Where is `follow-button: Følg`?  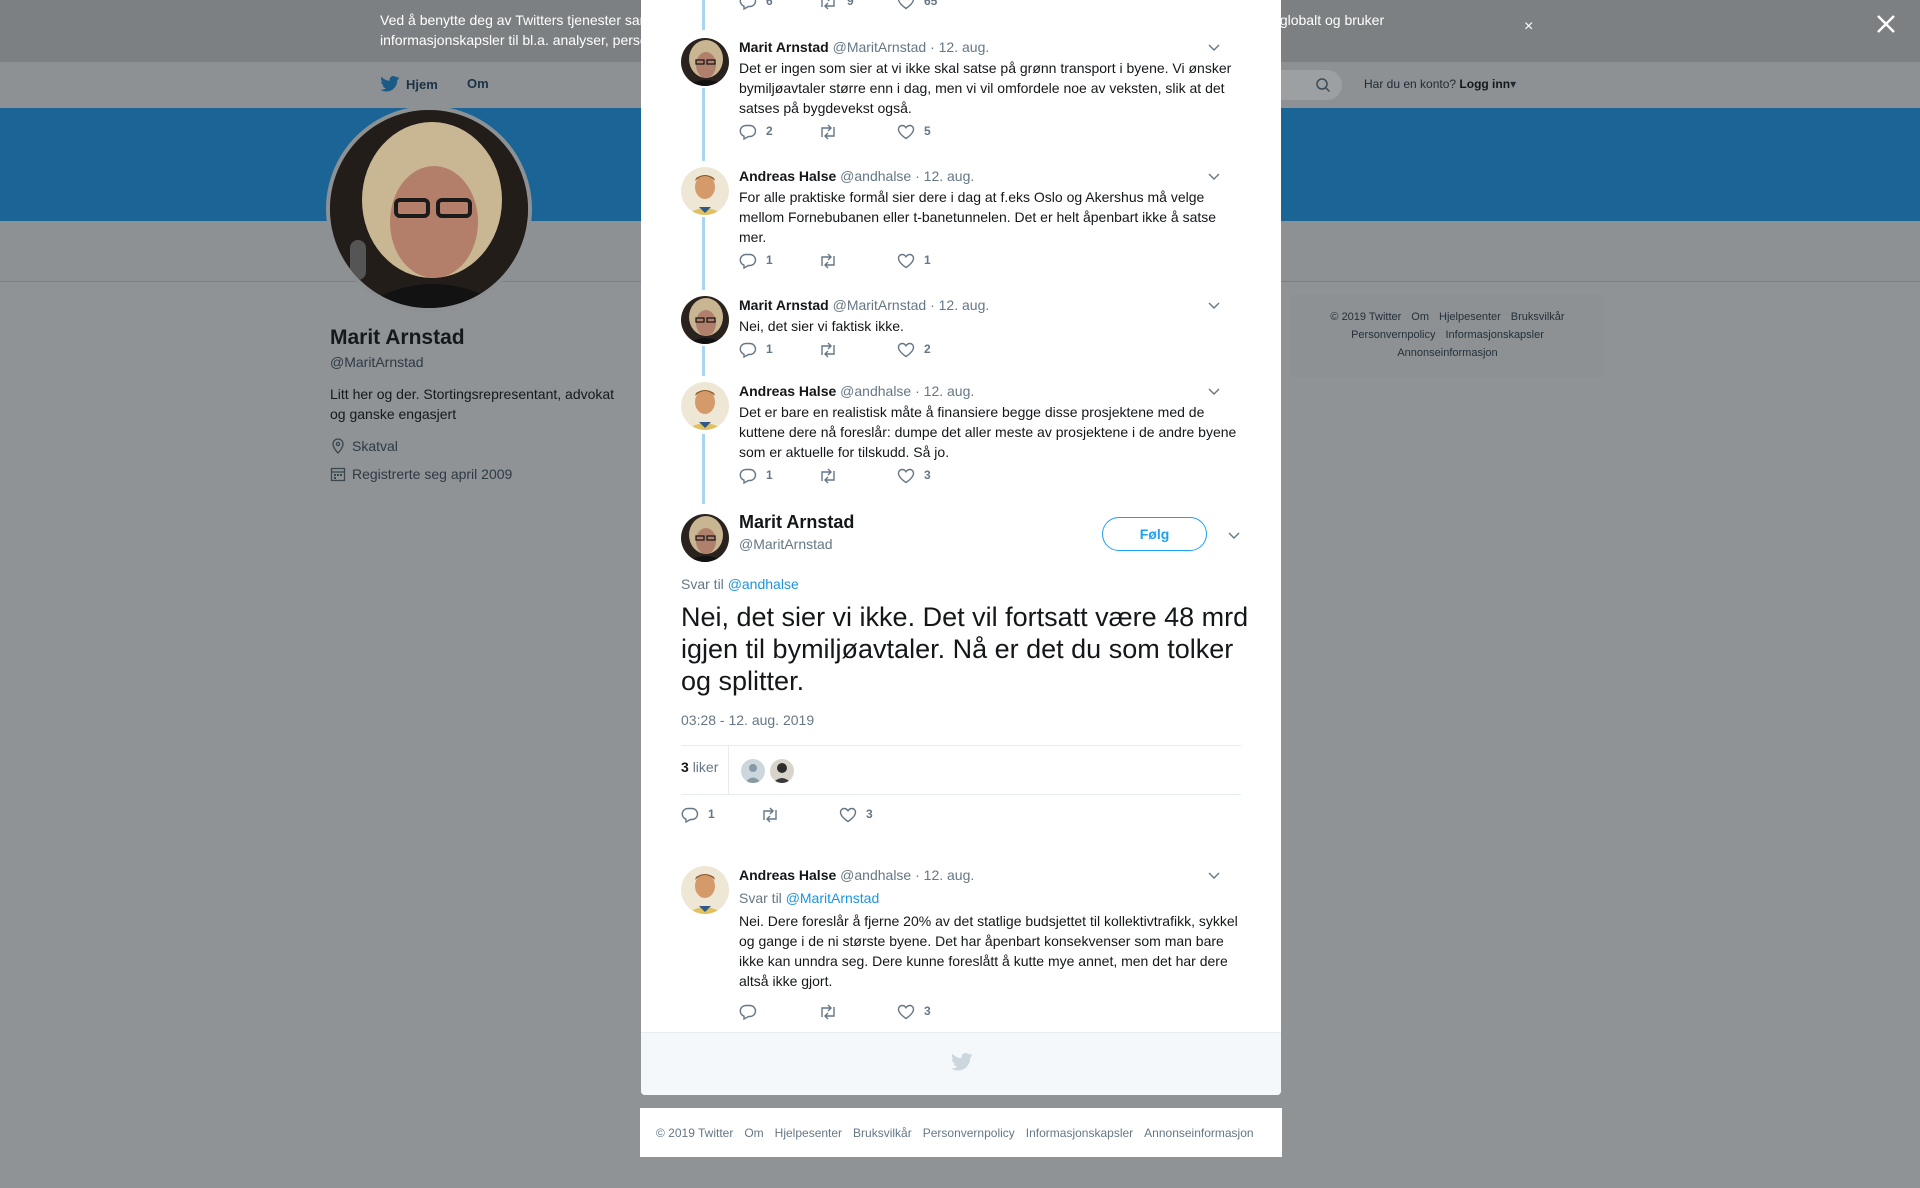
follow-button: Følg is located at coordinates (1154, 534).